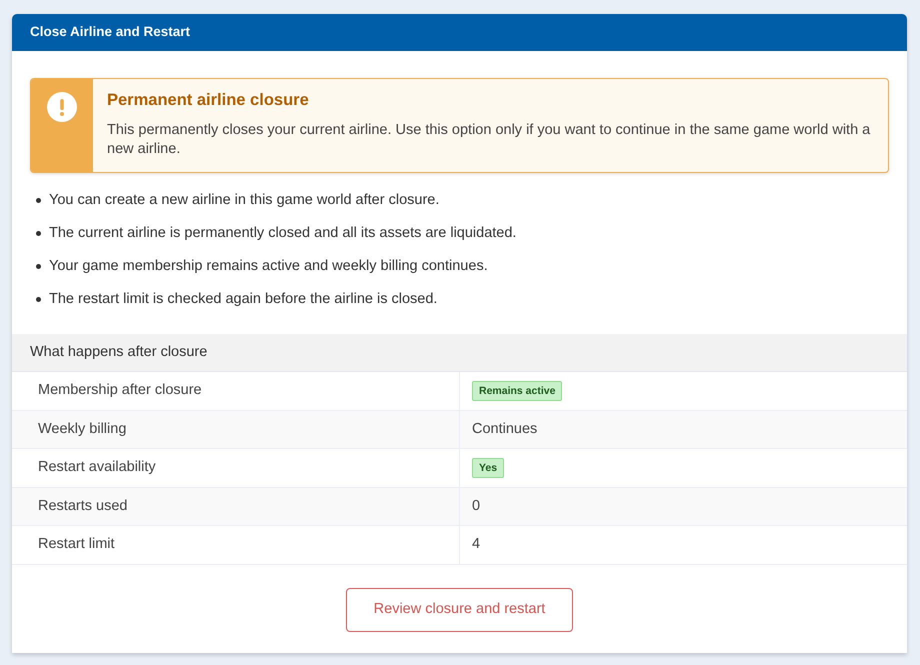 This screenshot has width=920, height=665. What do you see at coordinates (459, 610) in the screenshot?
I see `review-closure-button: Review closure and restart` at bounding box center [459, 610].